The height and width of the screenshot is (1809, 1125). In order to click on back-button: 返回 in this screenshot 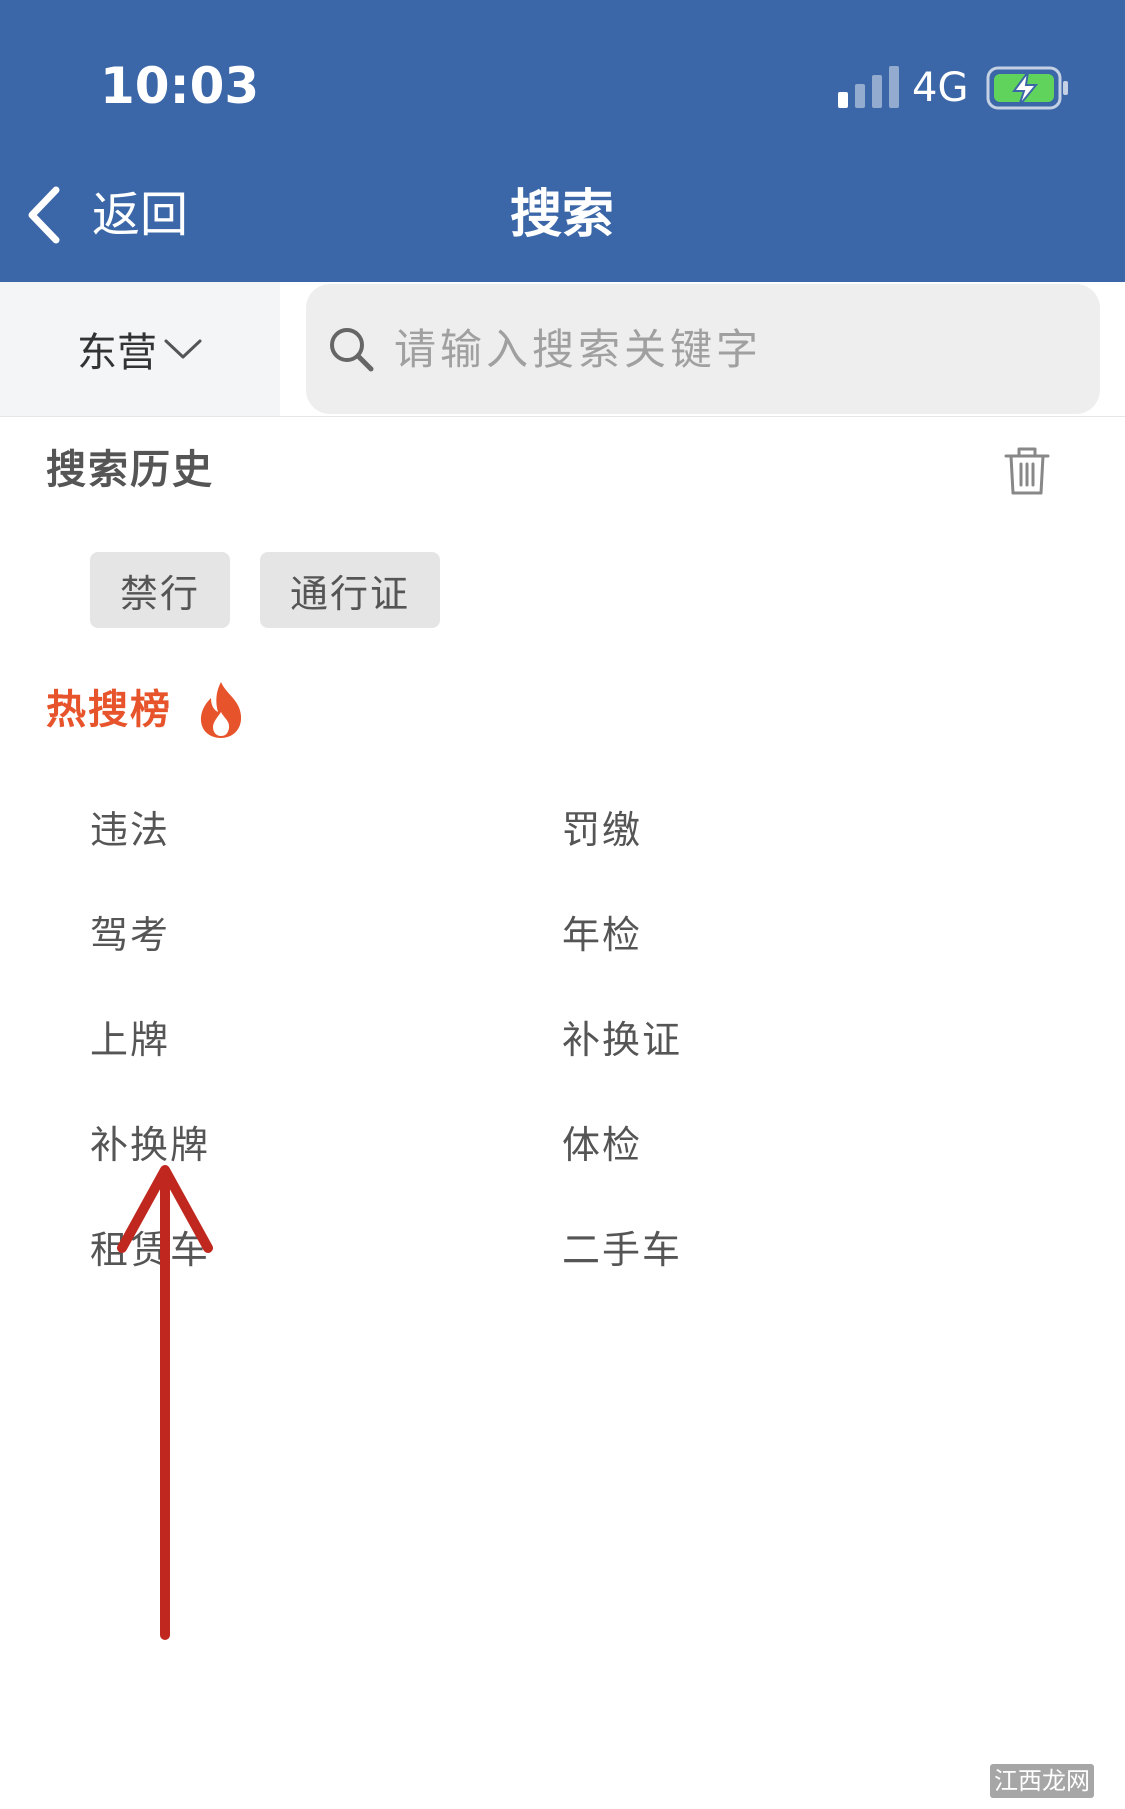, I will do `click(105, 215)`.